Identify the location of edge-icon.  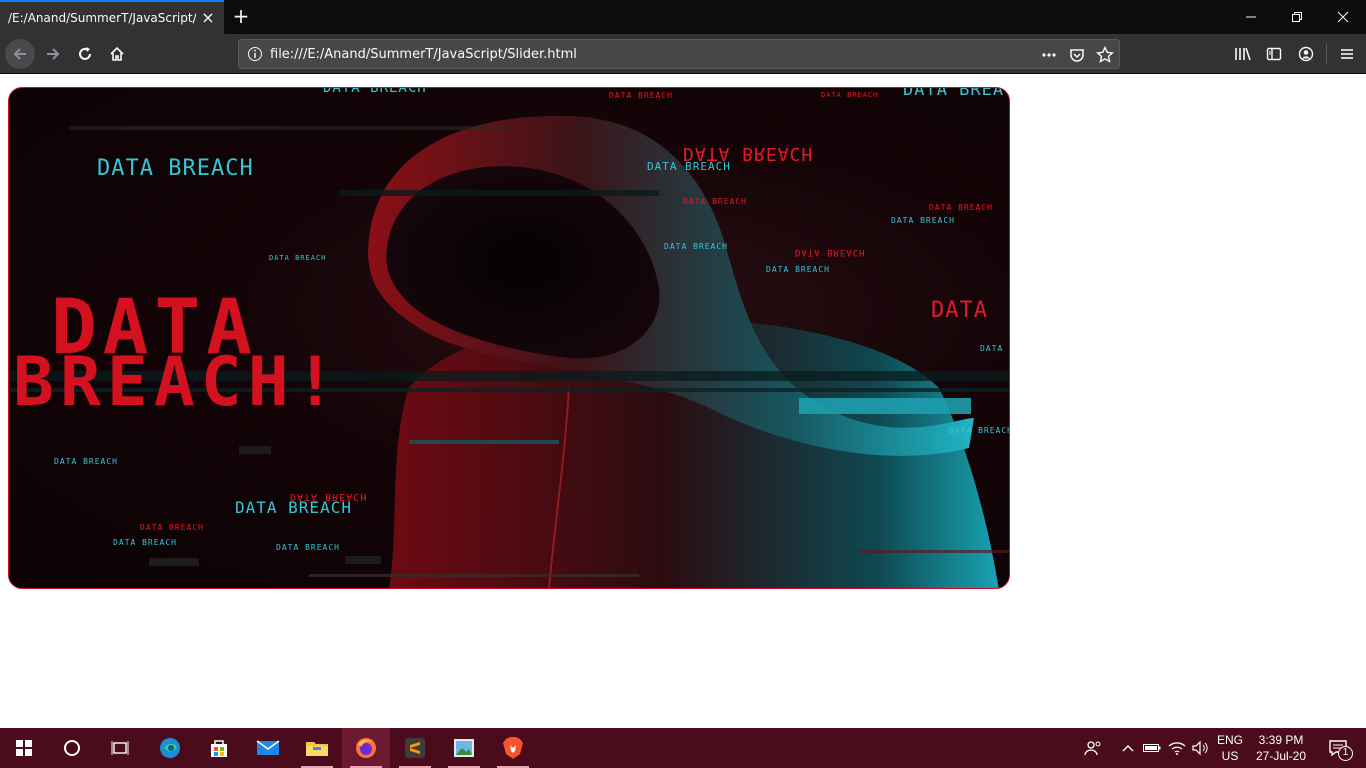
(170, 748).